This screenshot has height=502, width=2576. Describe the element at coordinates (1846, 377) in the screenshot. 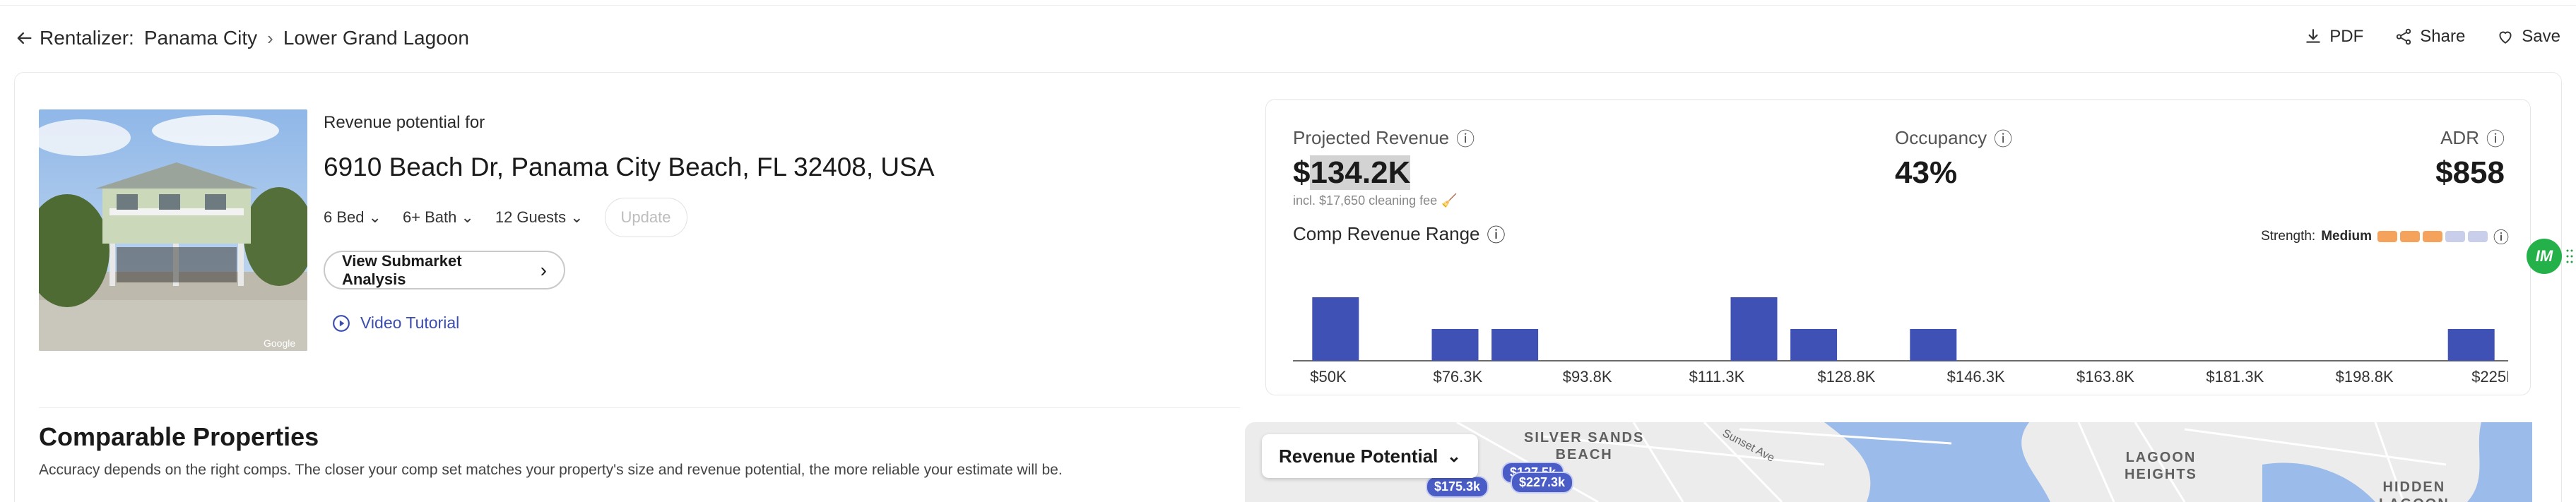

I see `x-tick-label: $128.8K` at that location.